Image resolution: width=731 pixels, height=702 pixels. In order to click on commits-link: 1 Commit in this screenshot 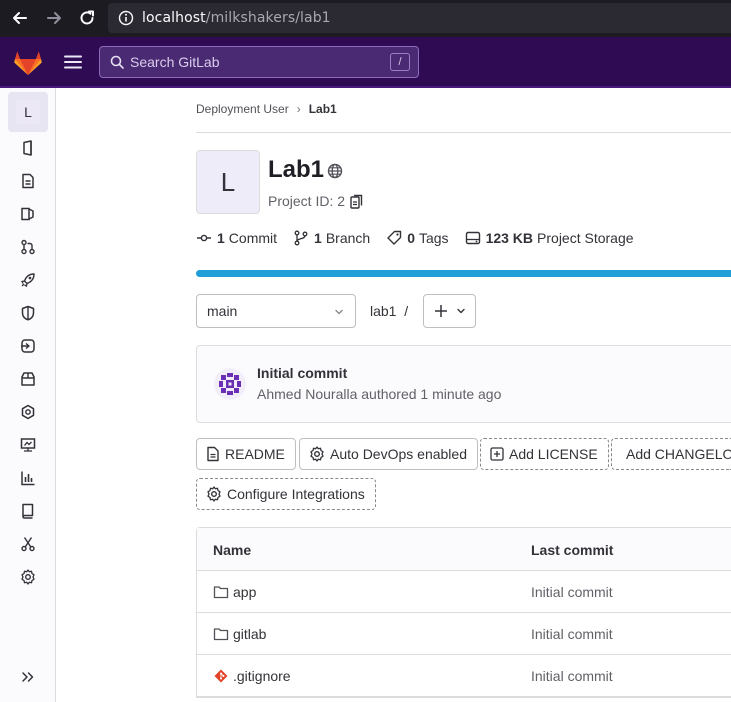, I will do `click(236, 238)`.